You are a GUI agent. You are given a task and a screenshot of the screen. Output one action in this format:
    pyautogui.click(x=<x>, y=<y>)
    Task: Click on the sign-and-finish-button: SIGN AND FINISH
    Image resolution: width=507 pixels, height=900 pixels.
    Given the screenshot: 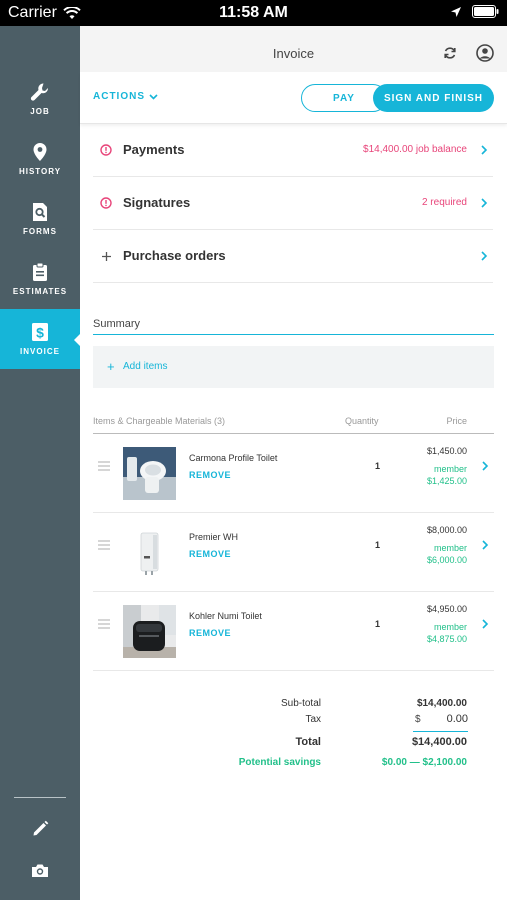 What is the action you would take?
    pyautogui.click(x=433, y=98)
    